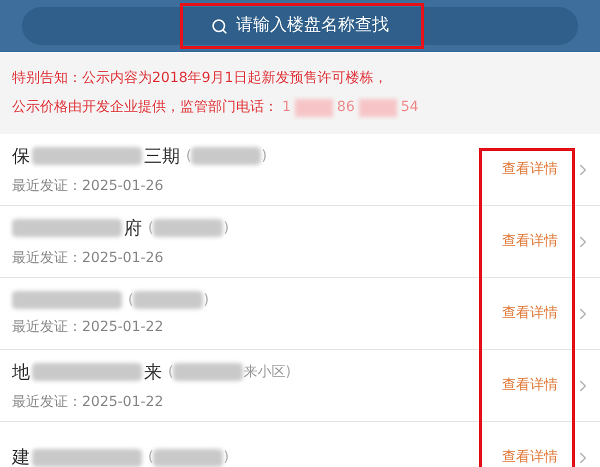 The height and width of the screenshot is (467, 600). I want to click on notice-text: 特别告知：公示内容为2018年9月1日起新发预售许可楼栋，, so click(200, 78).